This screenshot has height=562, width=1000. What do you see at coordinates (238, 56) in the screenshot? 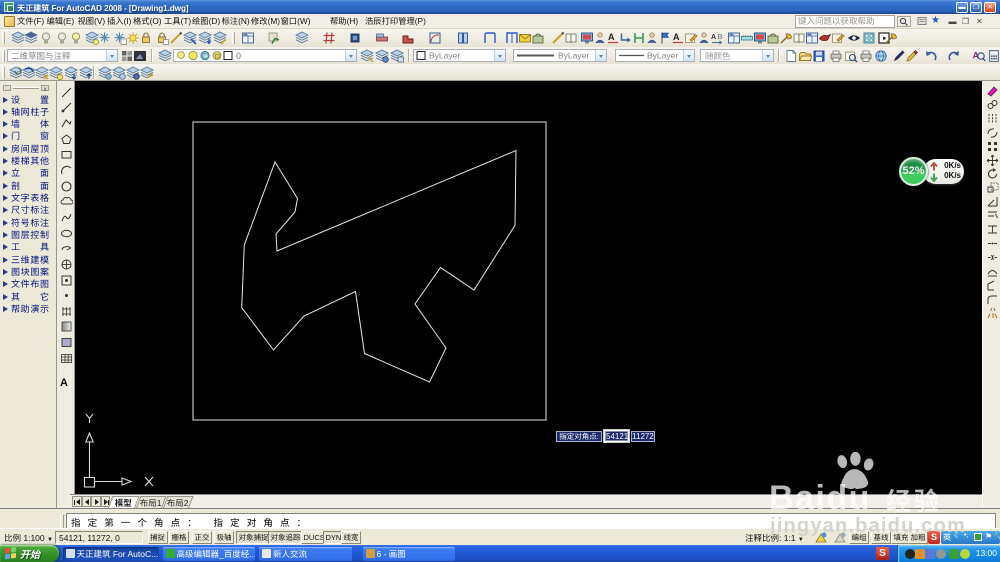
I see `svg-text: 0` at bounding box center [238, 56].